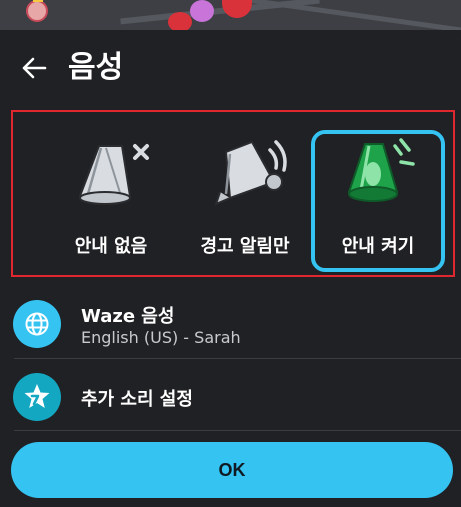 The width and height of the screenshot is (461, 507). I want to click on mode-alerts-only-label: 경고 알림만, so click(245, 246).